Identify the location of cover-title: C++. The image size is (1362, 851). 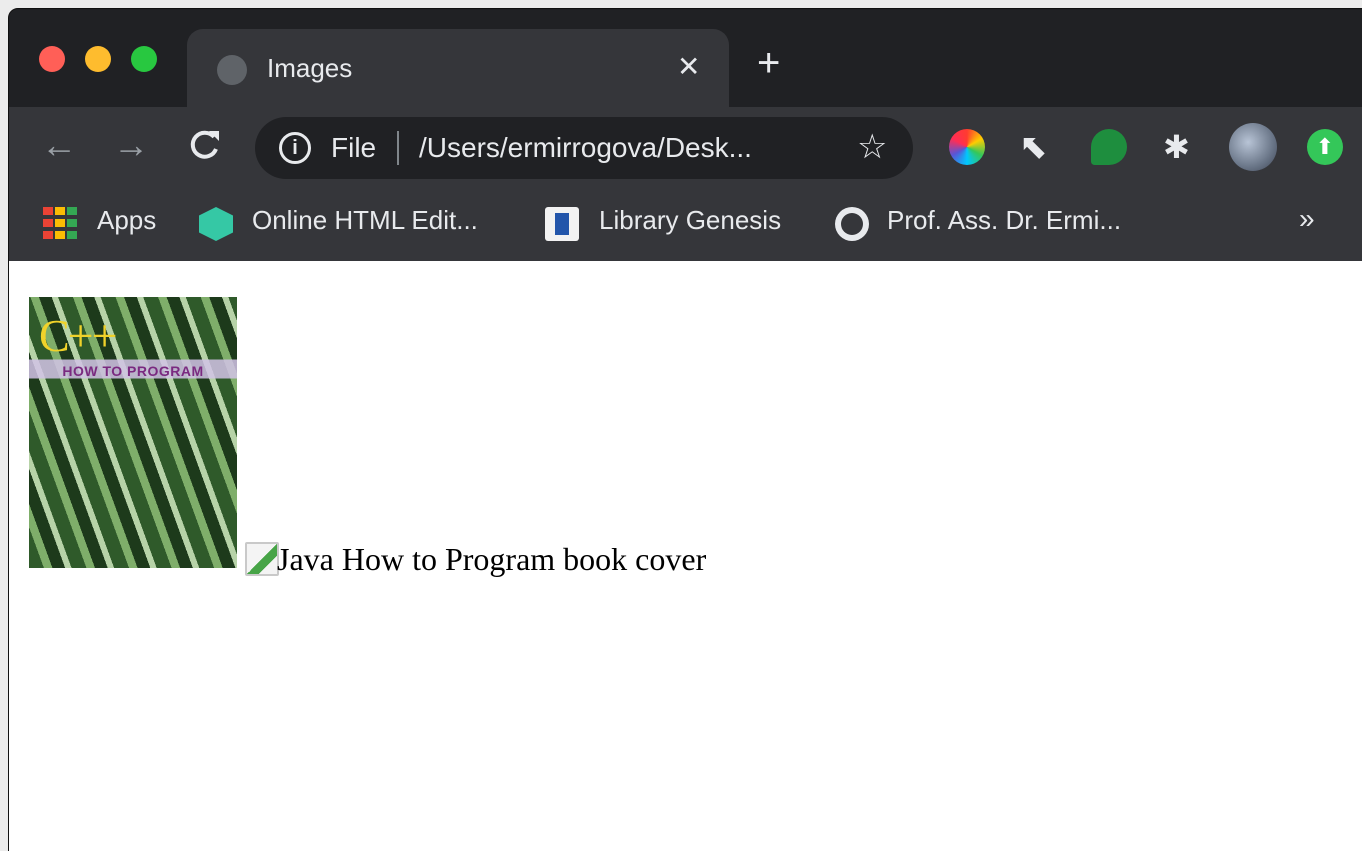
(78, 335).